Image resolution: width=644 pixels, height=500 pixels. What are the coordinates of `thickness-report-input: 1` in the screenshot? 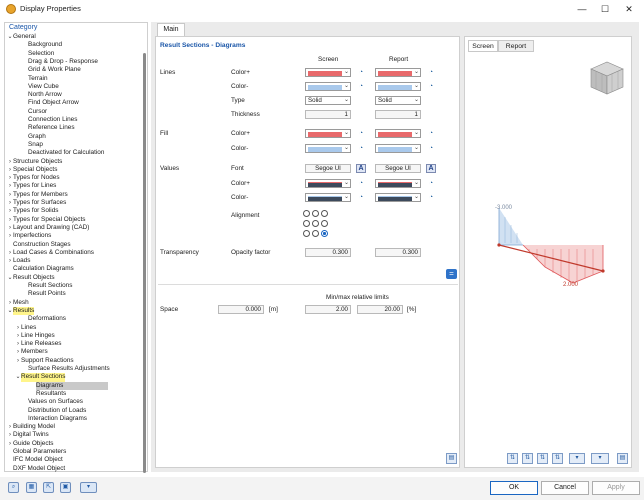 It's located at (398, 114).